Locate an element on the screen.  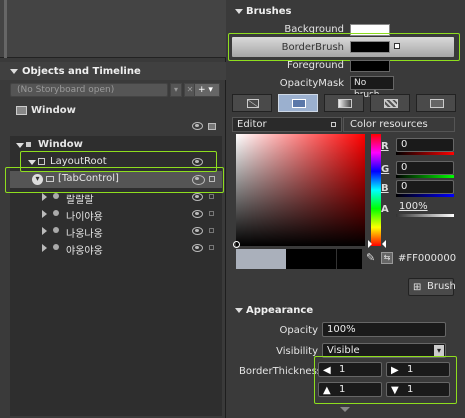
tab-editor-options-icon is located at coordinates (333, 124).